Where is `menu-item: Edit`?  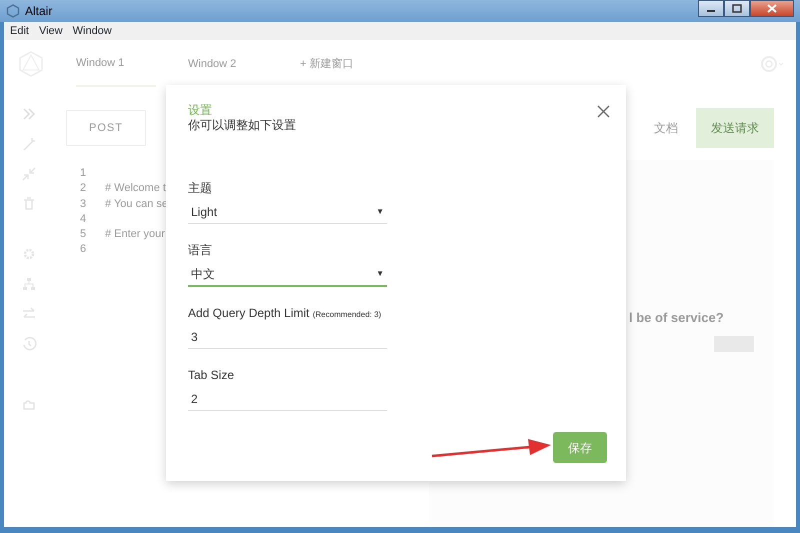
menu-item: Edit is located at coordinates (19, 31).